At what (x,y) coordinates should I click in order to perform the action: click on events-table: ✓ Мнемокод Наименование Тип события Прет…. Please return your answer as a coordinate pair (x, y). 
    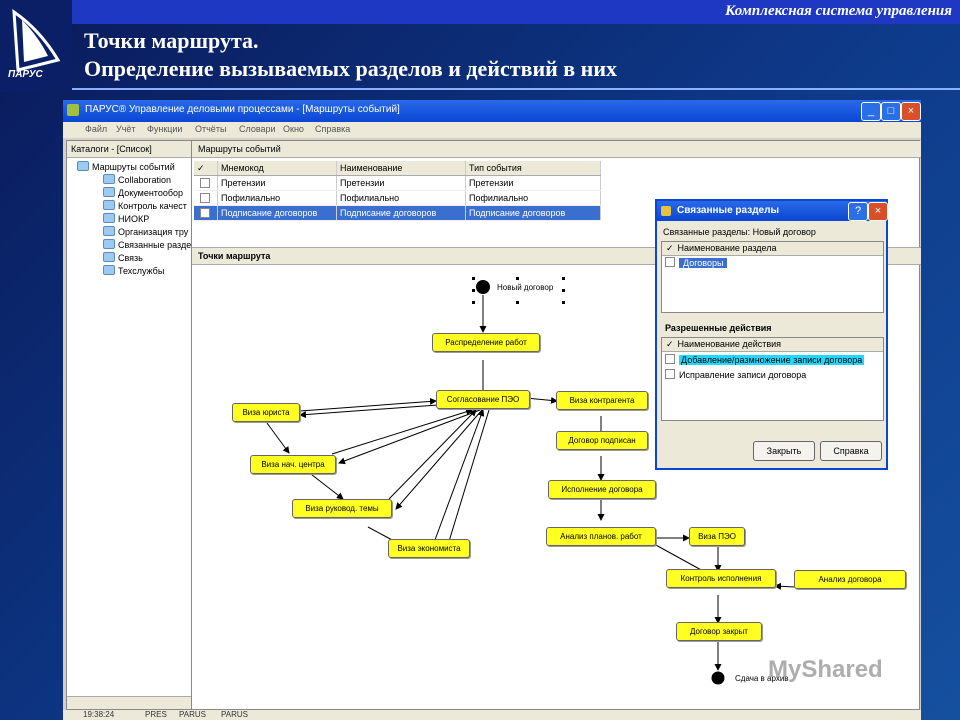
    Looking at the image, I should click on (397, 191).